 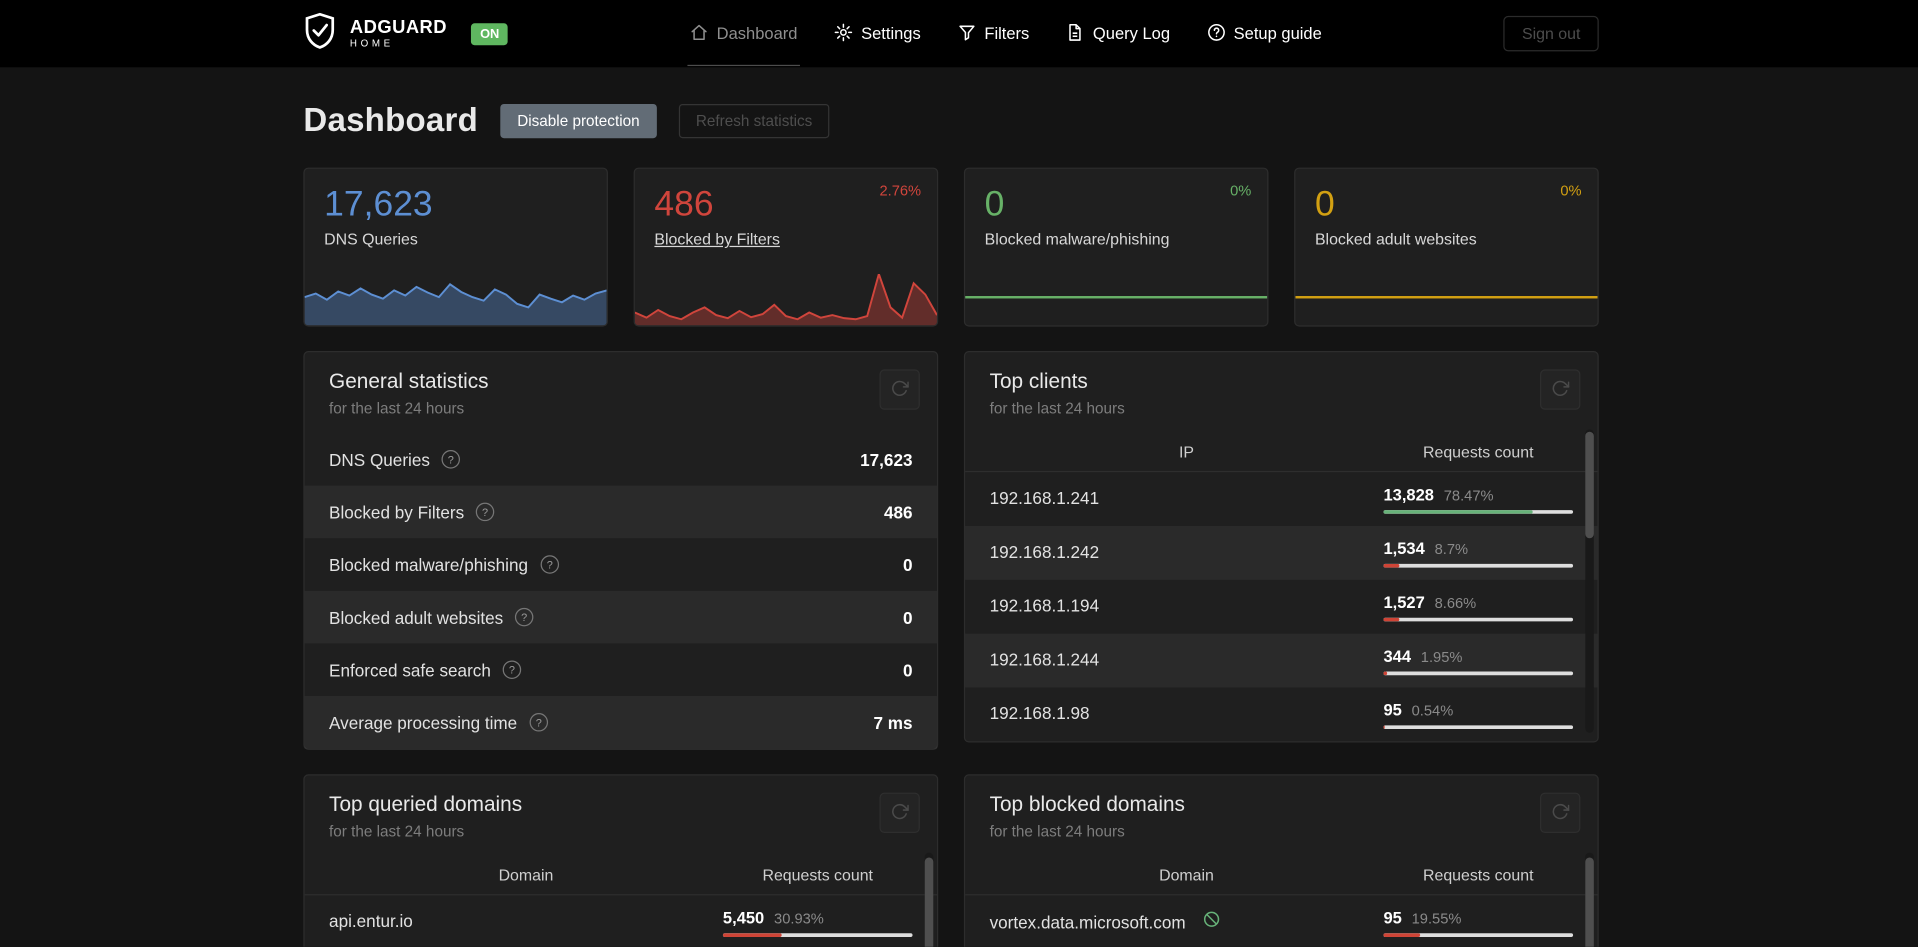 I want to click on dns-queries-label: DNS Queries, so click(x=371, y=239).